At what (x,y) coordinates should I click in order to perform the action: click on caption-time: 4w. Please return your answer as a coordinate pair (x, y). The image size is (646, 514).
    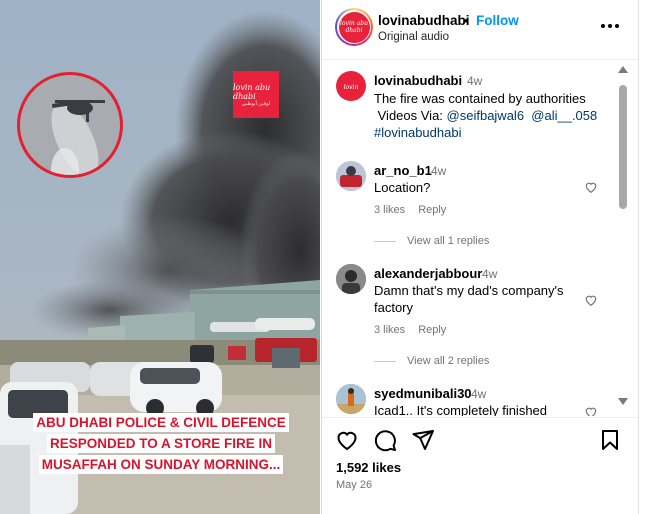
    Looking at the image, I should click on (475, 81).